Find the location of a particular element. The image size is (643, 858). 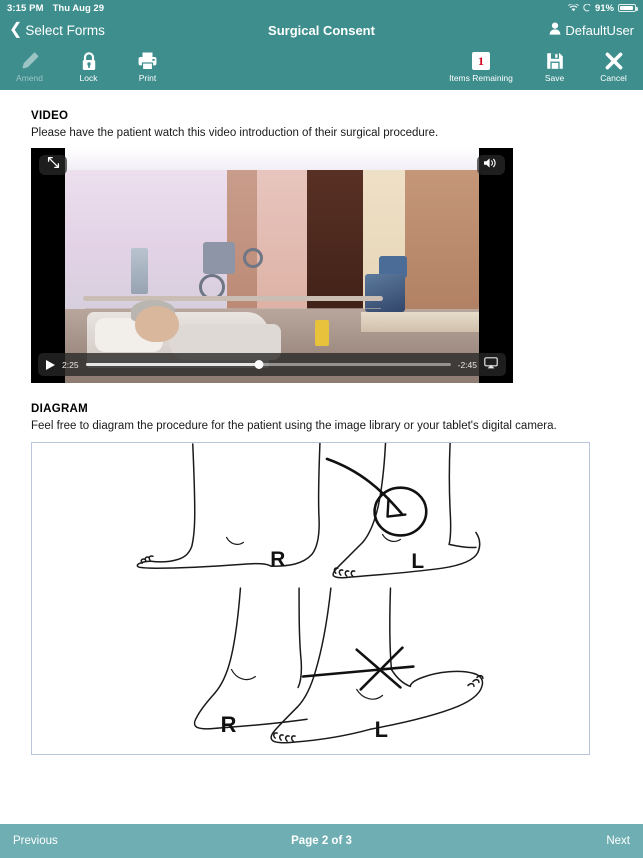

scrubber-fill is located at coordinates (172, 364).